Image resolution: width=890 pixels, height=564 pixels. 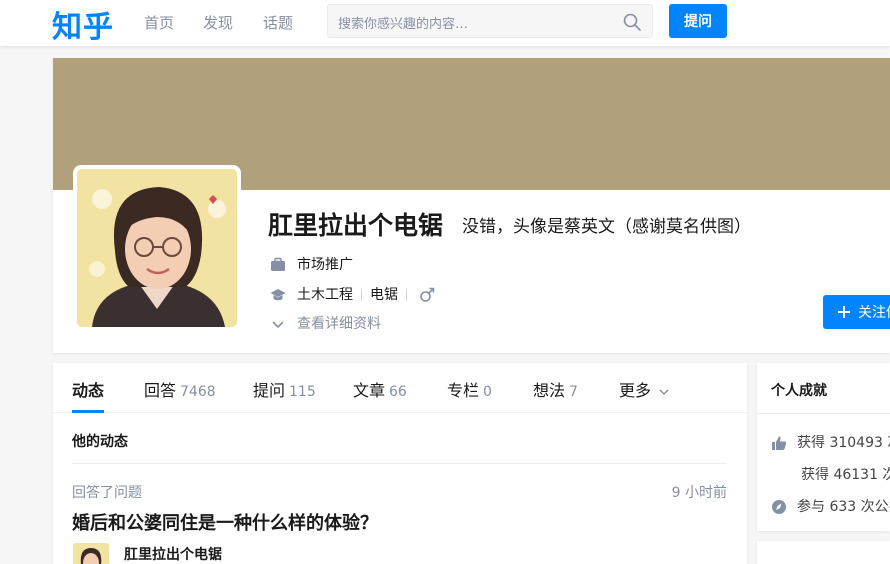 I want to click on thanks-text: 获得 46131 次感谢, so click(x=845, y=475).